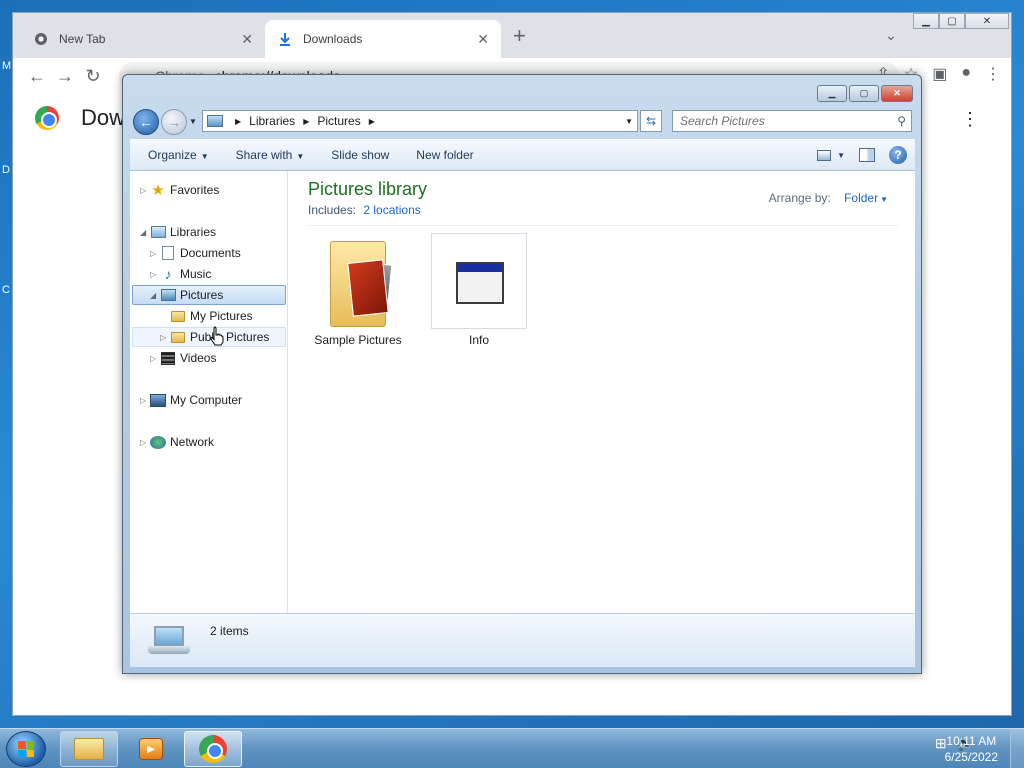 The height and width of the screenshot is (768, 1024). What do you see at coordinates (368, 189) in the screenshot?
I see `library-title: Pictures library` at bounding box center [368, 189].